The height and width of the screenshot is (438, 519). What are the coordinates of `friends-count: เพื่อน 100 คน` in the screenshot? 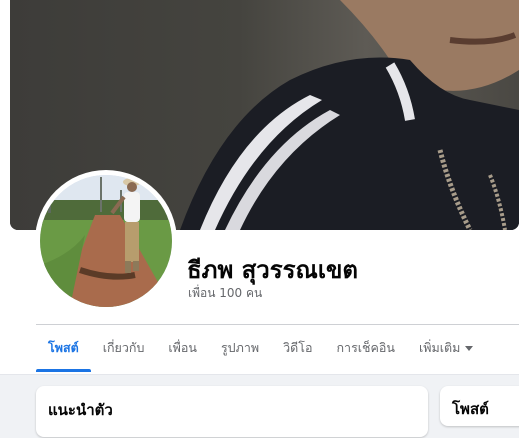 It's located at (225, 293).